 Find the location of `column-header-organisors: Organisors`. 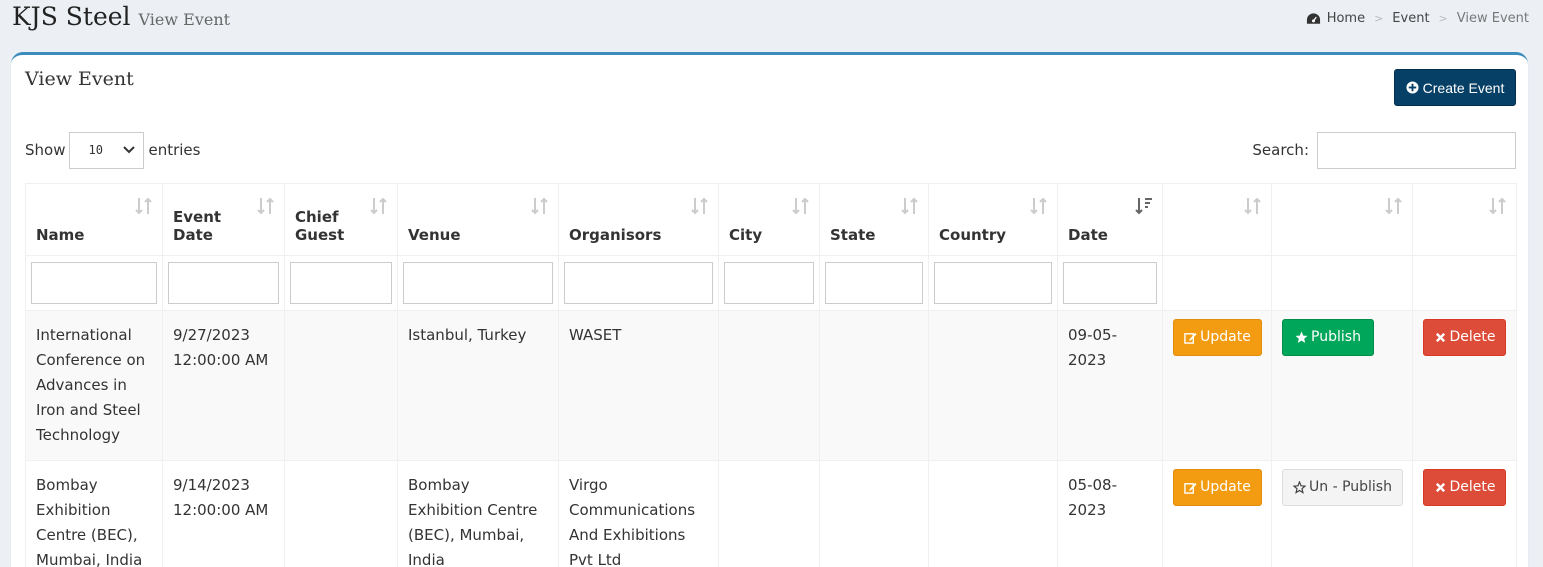

column-header-organisors: Organisors is located at coordinates (638, 219).